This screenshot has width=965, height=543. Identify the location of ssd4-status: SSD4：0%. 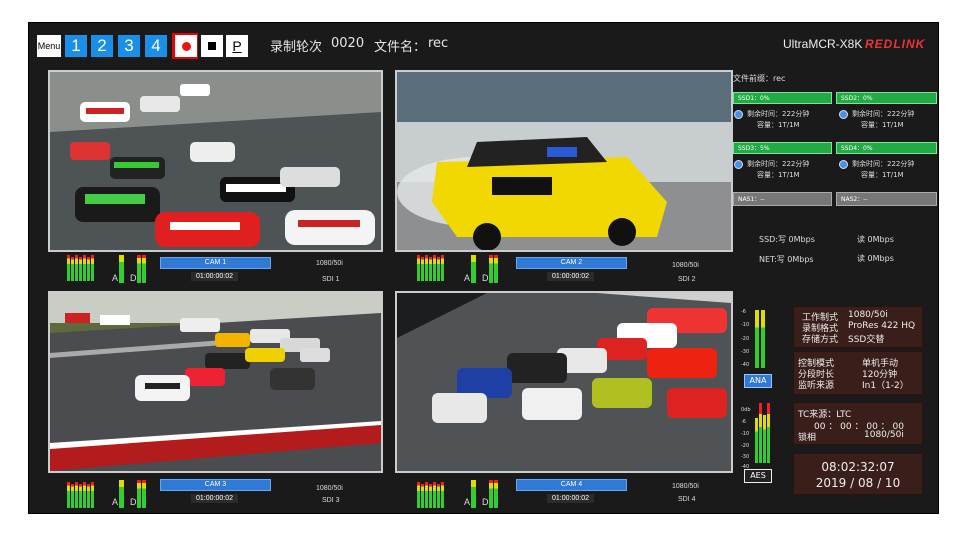
(886, 148).